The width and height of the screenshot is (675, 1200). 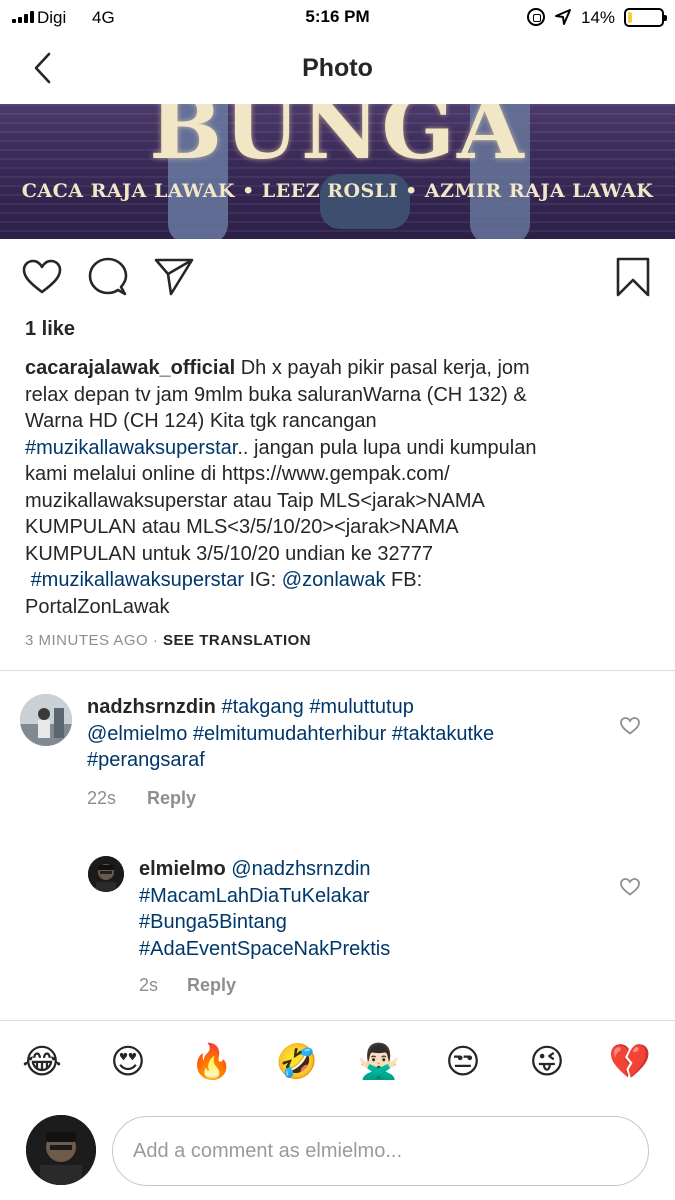 I want to click on emoji-quick-bar: 😂 😍 🔥 🤣 🙅🏻‍♂️ 😒 😜 💔, so click(x=337, y=1068).